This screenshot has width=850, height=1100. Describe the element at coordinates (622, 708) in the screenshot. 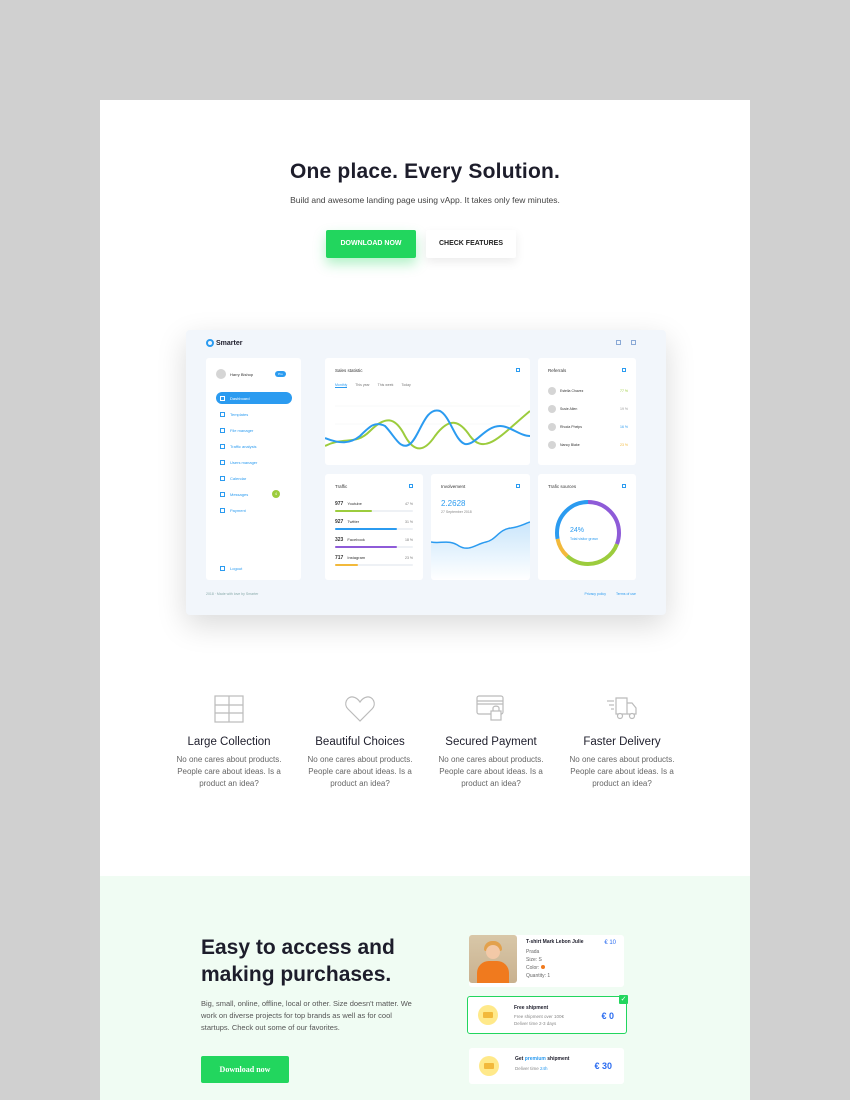

I see `truck-icon` at that location.